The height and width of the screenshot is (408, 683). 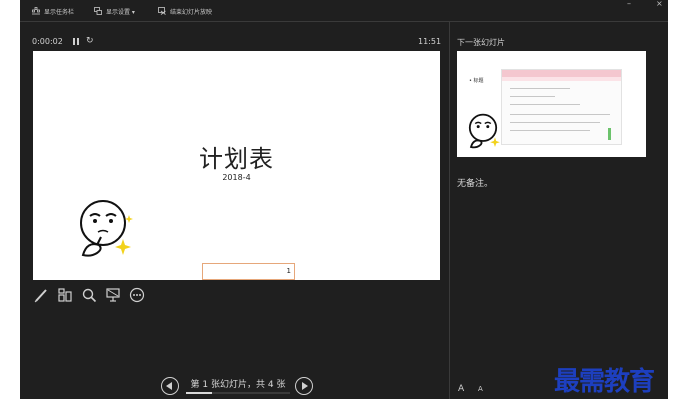 I want to click on show-taskbar-button: 显示任务栏, so click(x=53, y=11).